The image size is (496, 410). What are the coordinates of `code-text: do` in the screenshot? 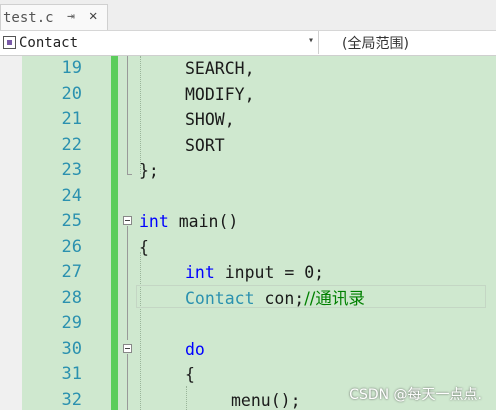 It's located at (195, 349).